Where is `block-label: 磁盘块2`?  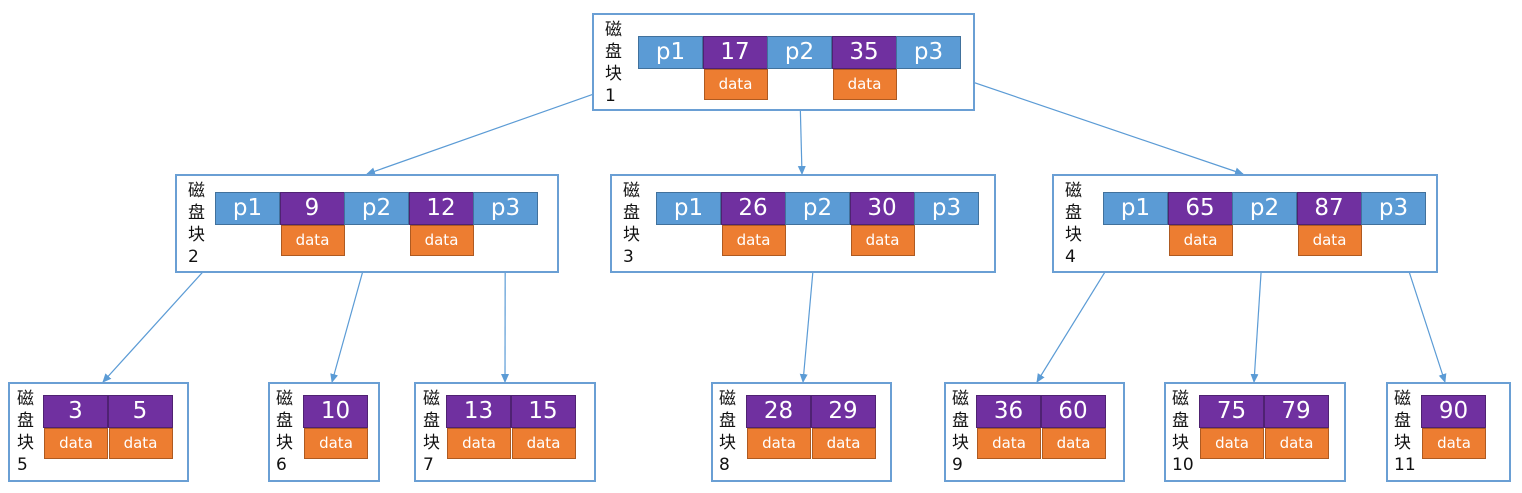
block-label: 磁盘块2 is located at coordinates (196, 224).